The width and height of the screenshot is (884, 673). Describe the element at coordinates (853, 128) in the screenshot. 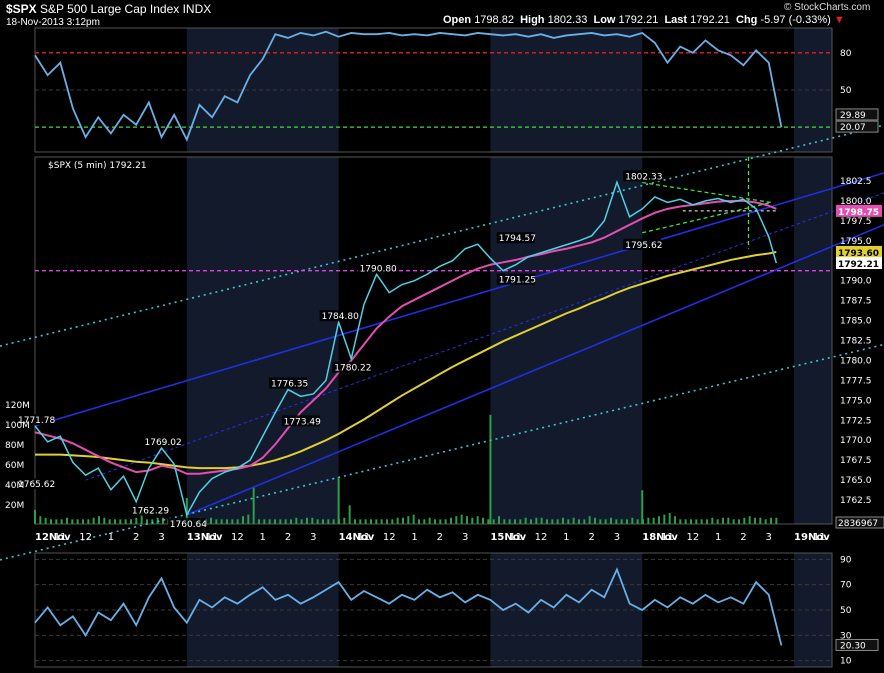

I see `upper-last-value: 20.07` at that location.